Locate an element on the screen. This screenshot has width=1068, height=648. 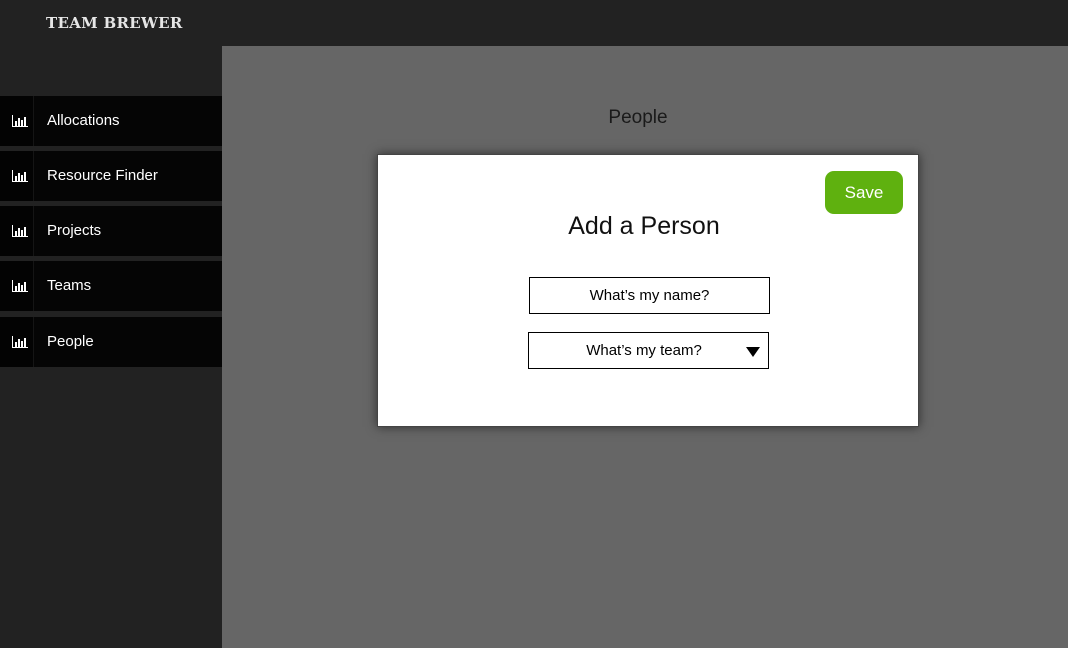
sidebar-item-label: Resource Finder is located at coordinates (102, 175).